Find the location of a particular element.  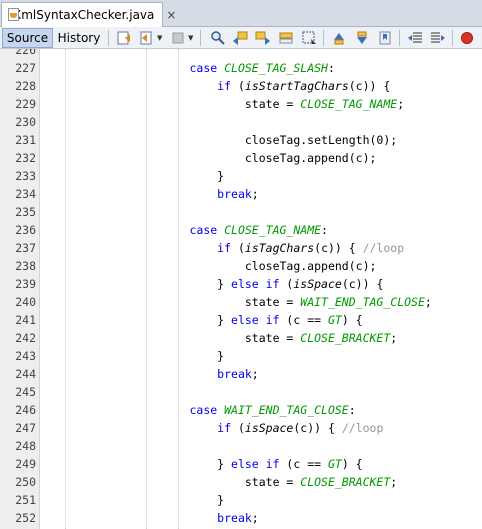

code-text: case CLOSE_TAG_NAME: is located at coordinates (189, 230).